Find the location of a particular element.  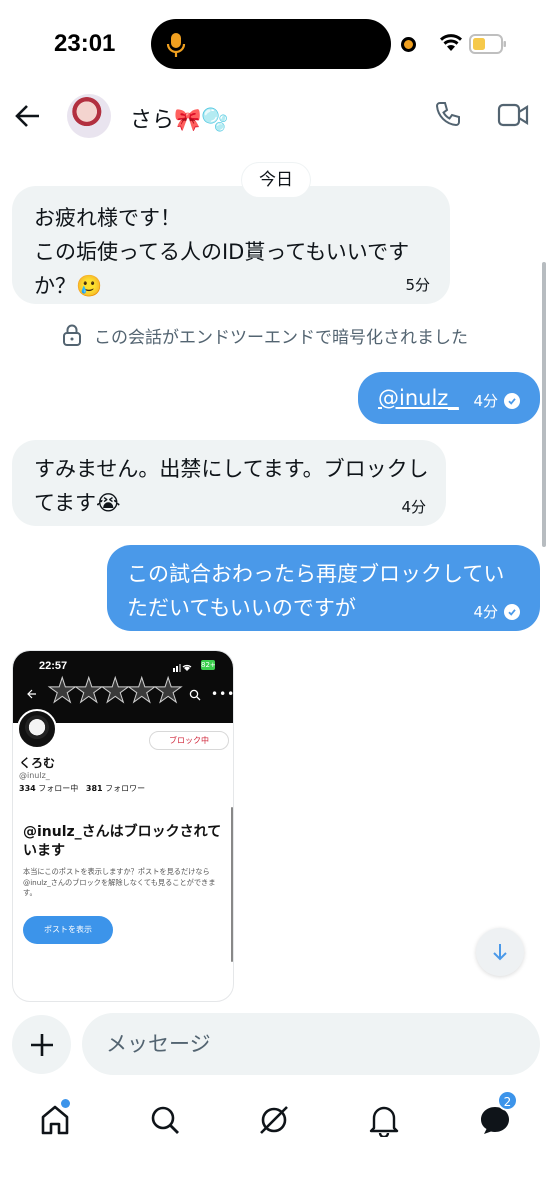

message-time: 5分 is located at coordinates (417, 285).